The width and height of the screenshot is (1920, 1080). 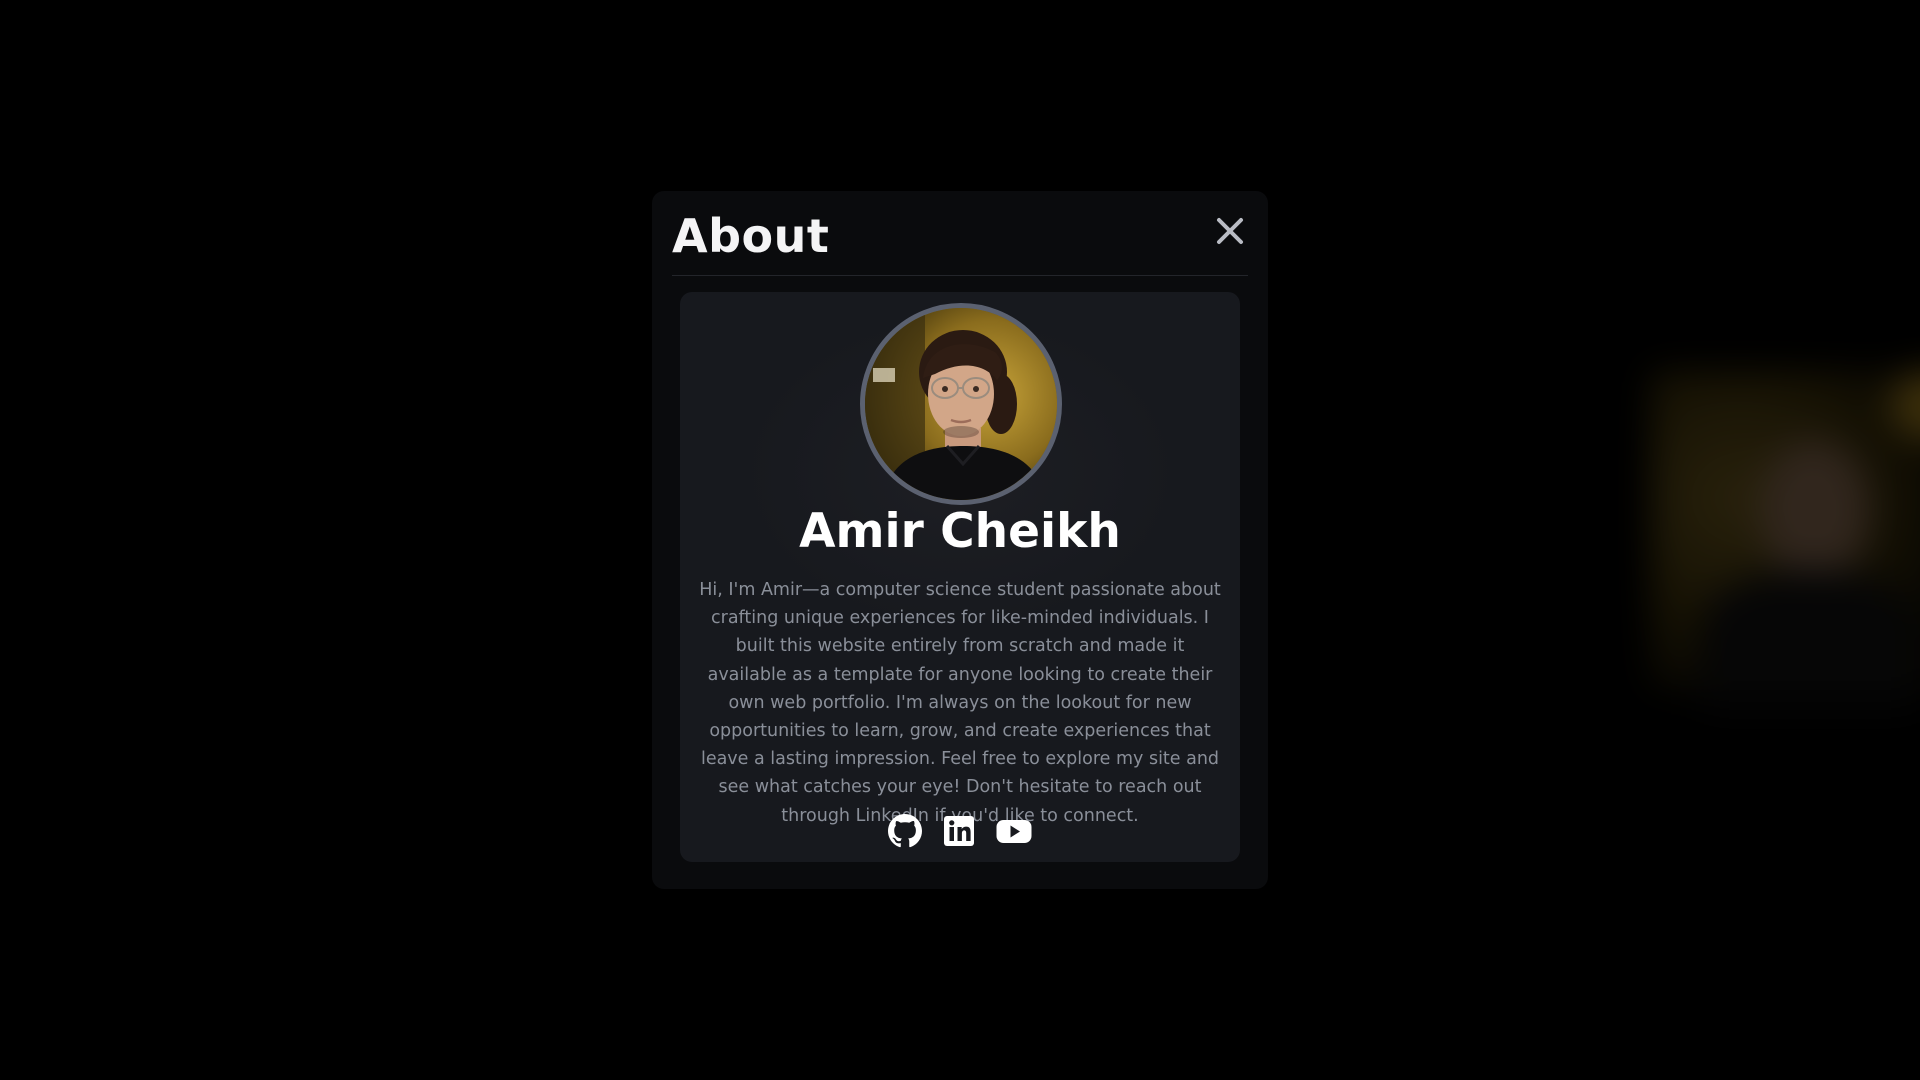 I want to click on profile-name: Amir Cheikh, so click(x=960, y=531).